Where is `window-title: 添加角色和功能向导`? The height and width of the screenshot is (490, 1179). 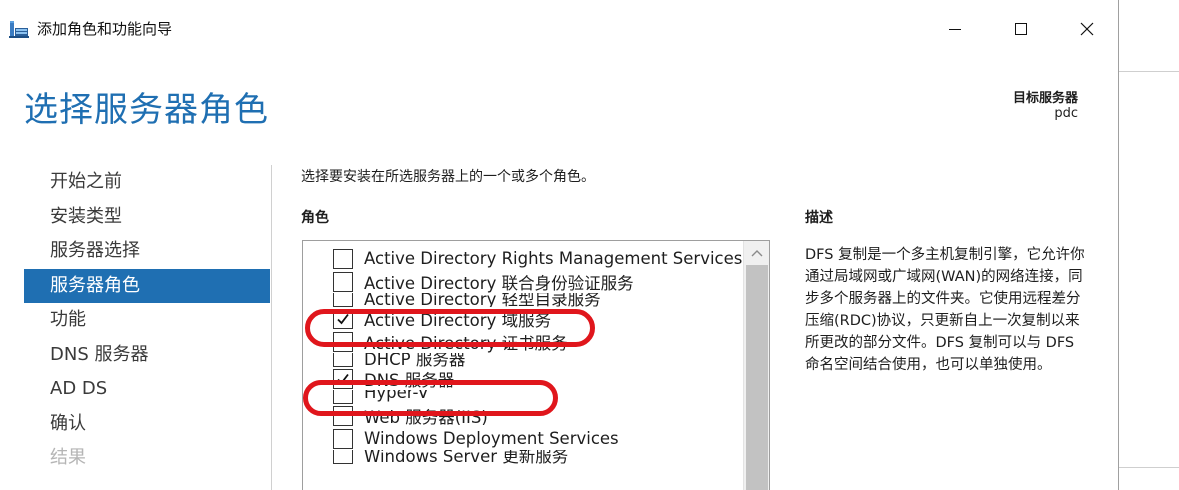
window-title: 添加角色和功能向导 is located at coordinates (105, 29).